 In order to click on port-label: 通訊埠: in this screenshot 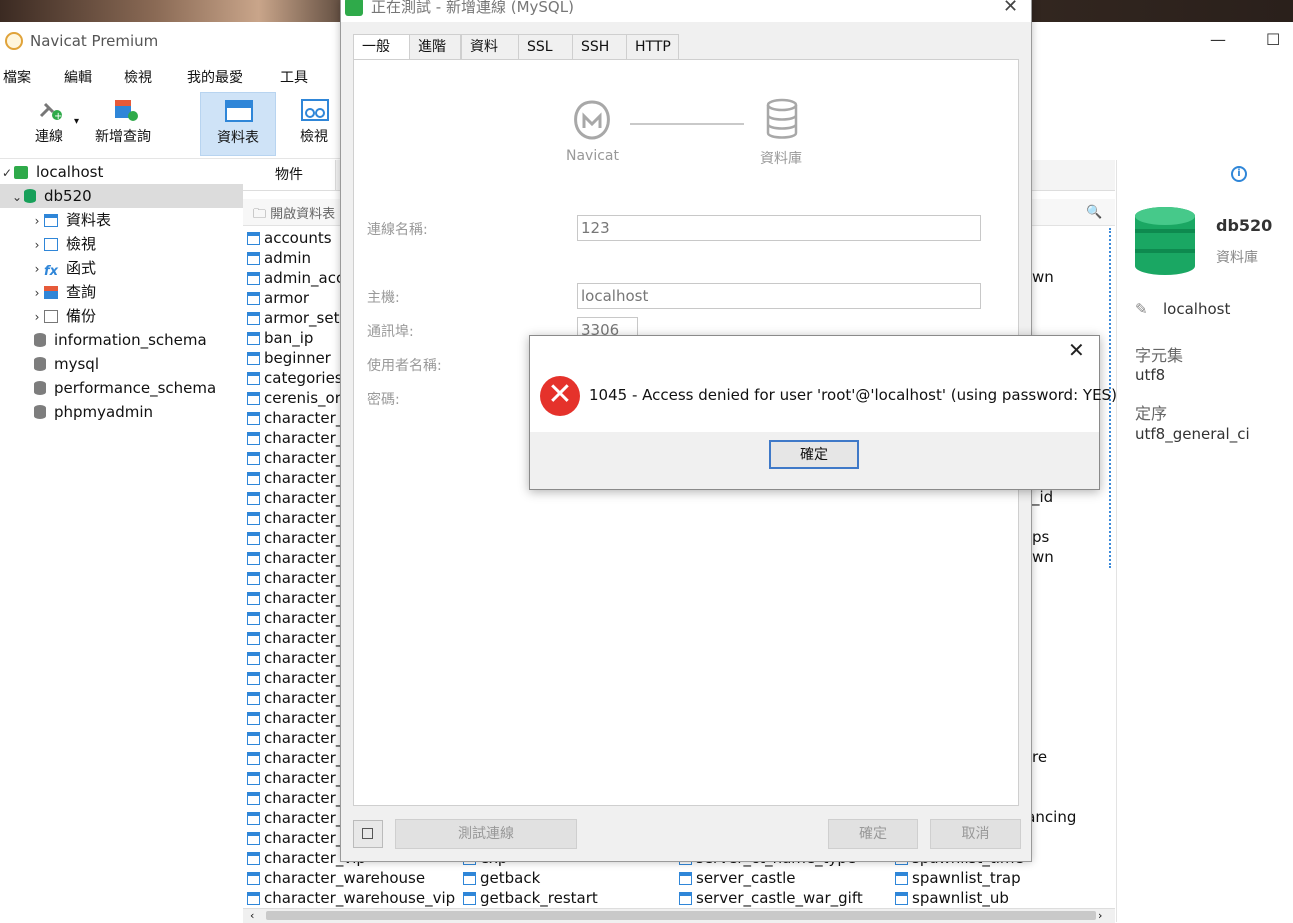, I will do `click(390, 332)`.